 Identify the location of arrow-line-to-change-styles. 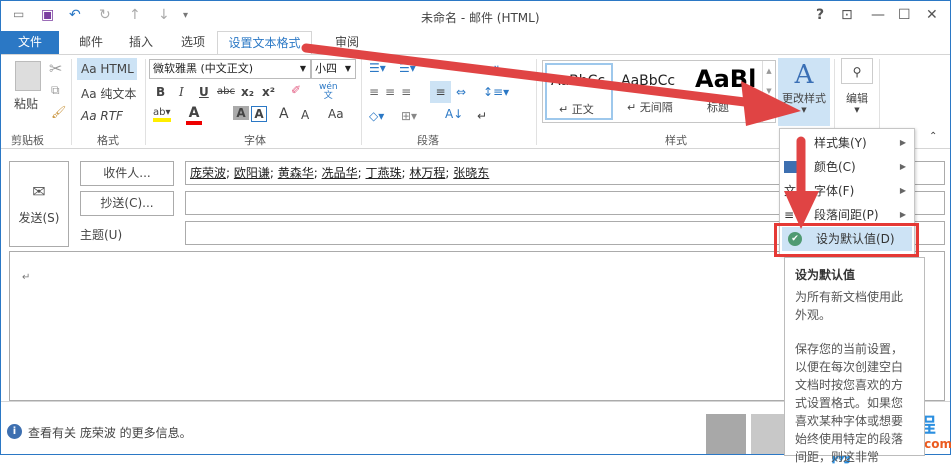
(533, 76).